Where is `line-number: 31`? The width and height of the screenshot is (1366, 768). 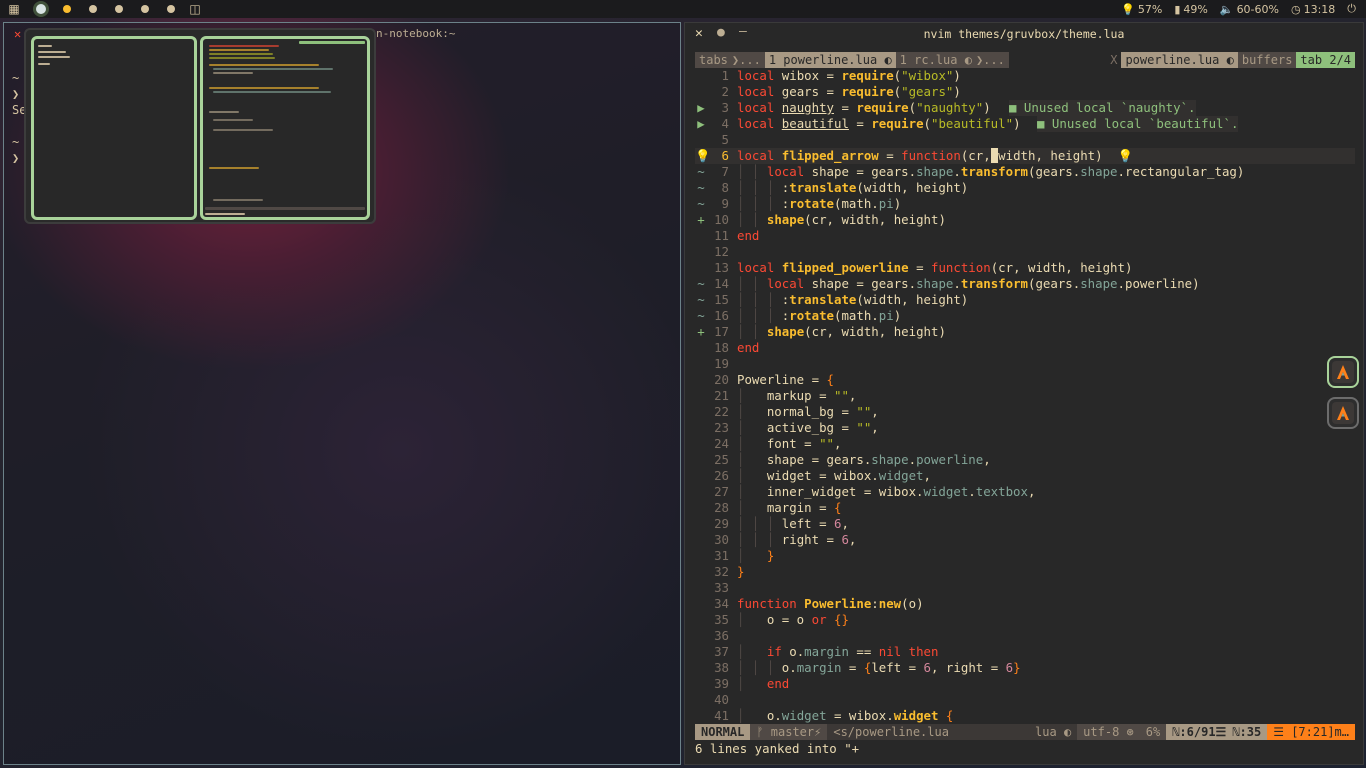
line-number: 31 is located at coordinates (721, 555).